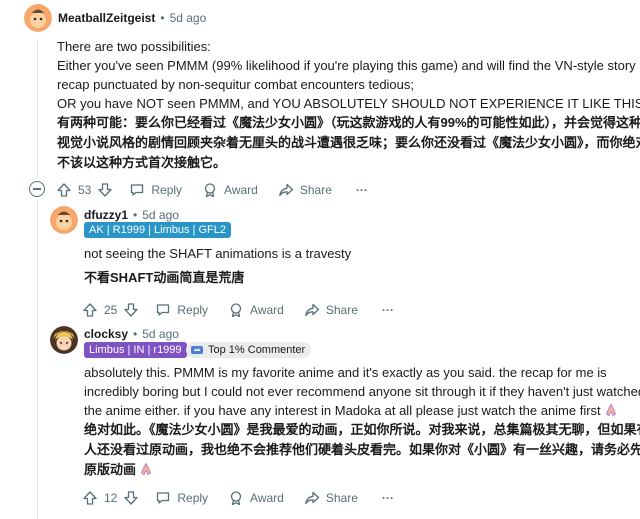 This screenshot has width=640, height=519. I want to click on avatar-clocksy, so click(64, 340).